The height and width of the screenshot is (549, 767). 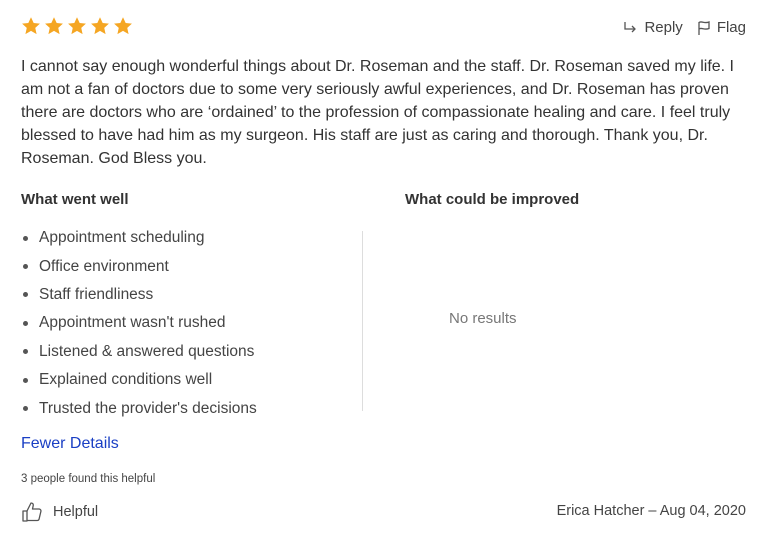 I want to click on flag-icon, so click(x=704, y=28).